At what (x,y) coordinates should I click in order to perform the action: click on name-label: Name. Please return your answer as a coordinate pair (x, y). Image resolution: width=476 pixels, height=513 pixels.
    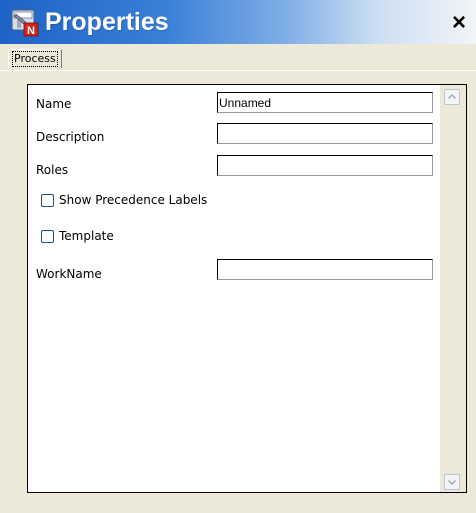
    Looking at the image, I should click on (54, 104).